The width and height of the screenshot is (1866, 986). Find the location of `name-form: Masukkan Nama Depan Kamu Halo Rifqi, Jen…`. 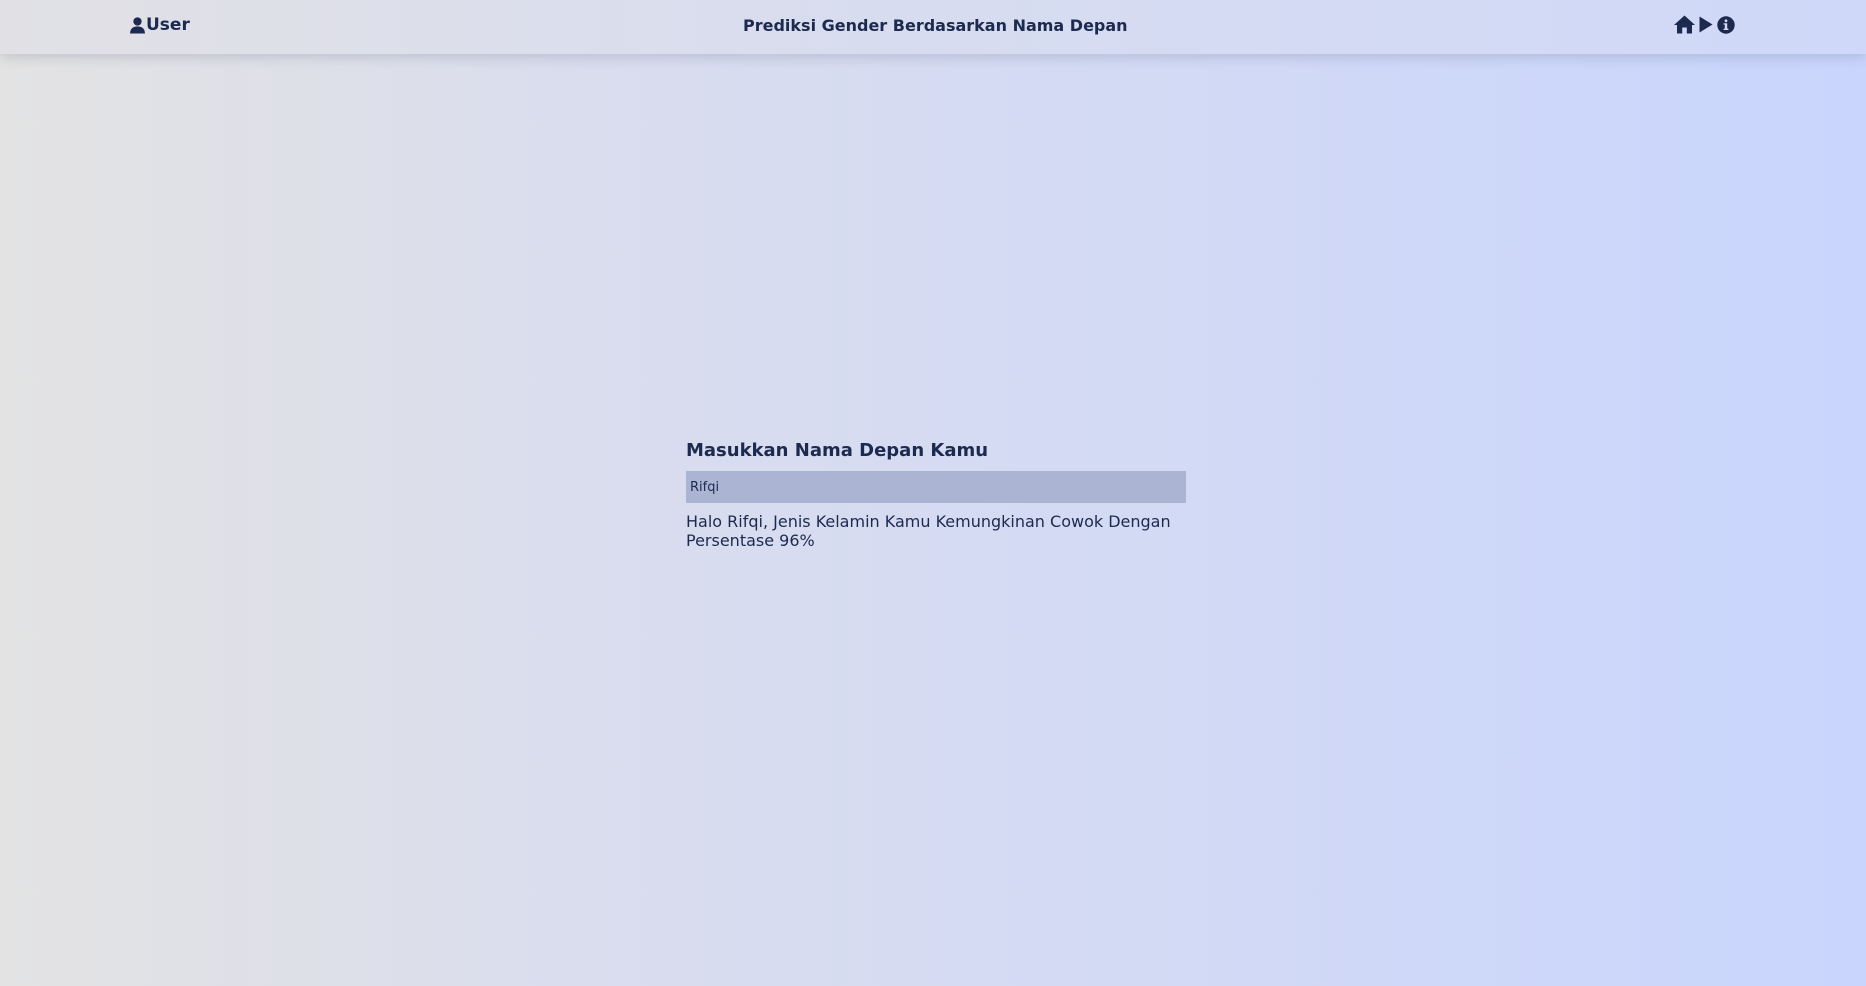

name-form: Masukkan Nama Depan Kamu Halo Rifqi, Jen… is located at coordinates (936, 495).